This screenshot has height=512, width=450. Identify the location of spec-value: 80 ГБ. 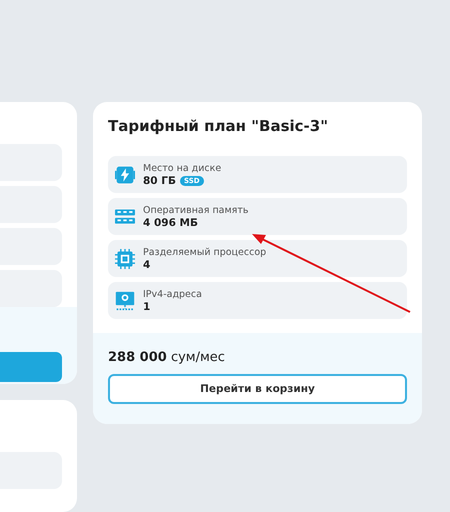
(159, 180).